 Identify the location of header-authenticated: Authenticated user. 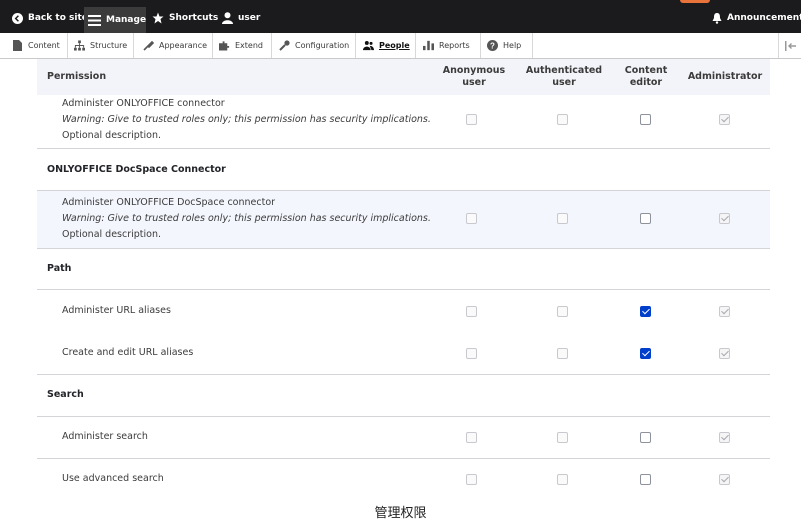
(564, 77).